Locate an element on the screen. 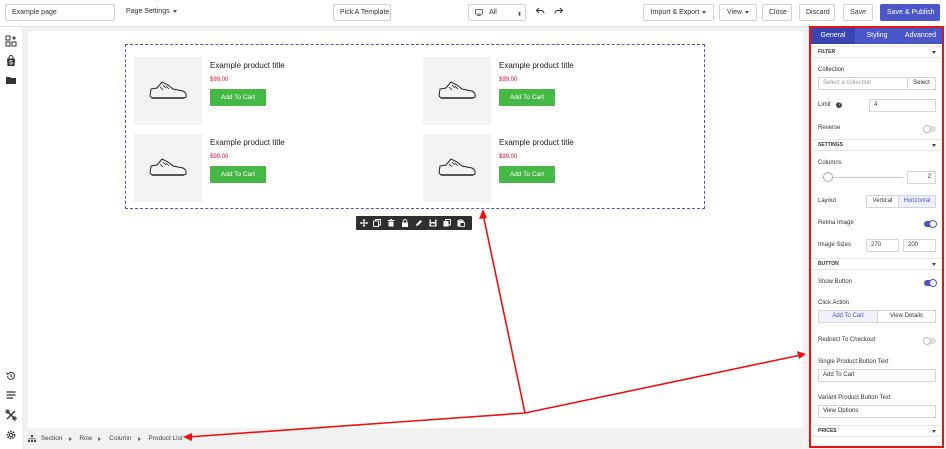  columns-label: Columns is located at coordinates (830, 163).